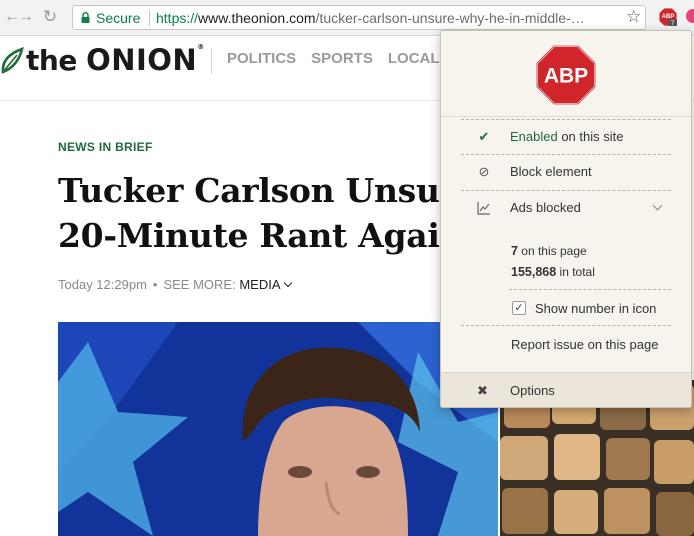 This screenshot has width=694, height=536. I want to click on logo-onion: ONION, so click(142, 60).